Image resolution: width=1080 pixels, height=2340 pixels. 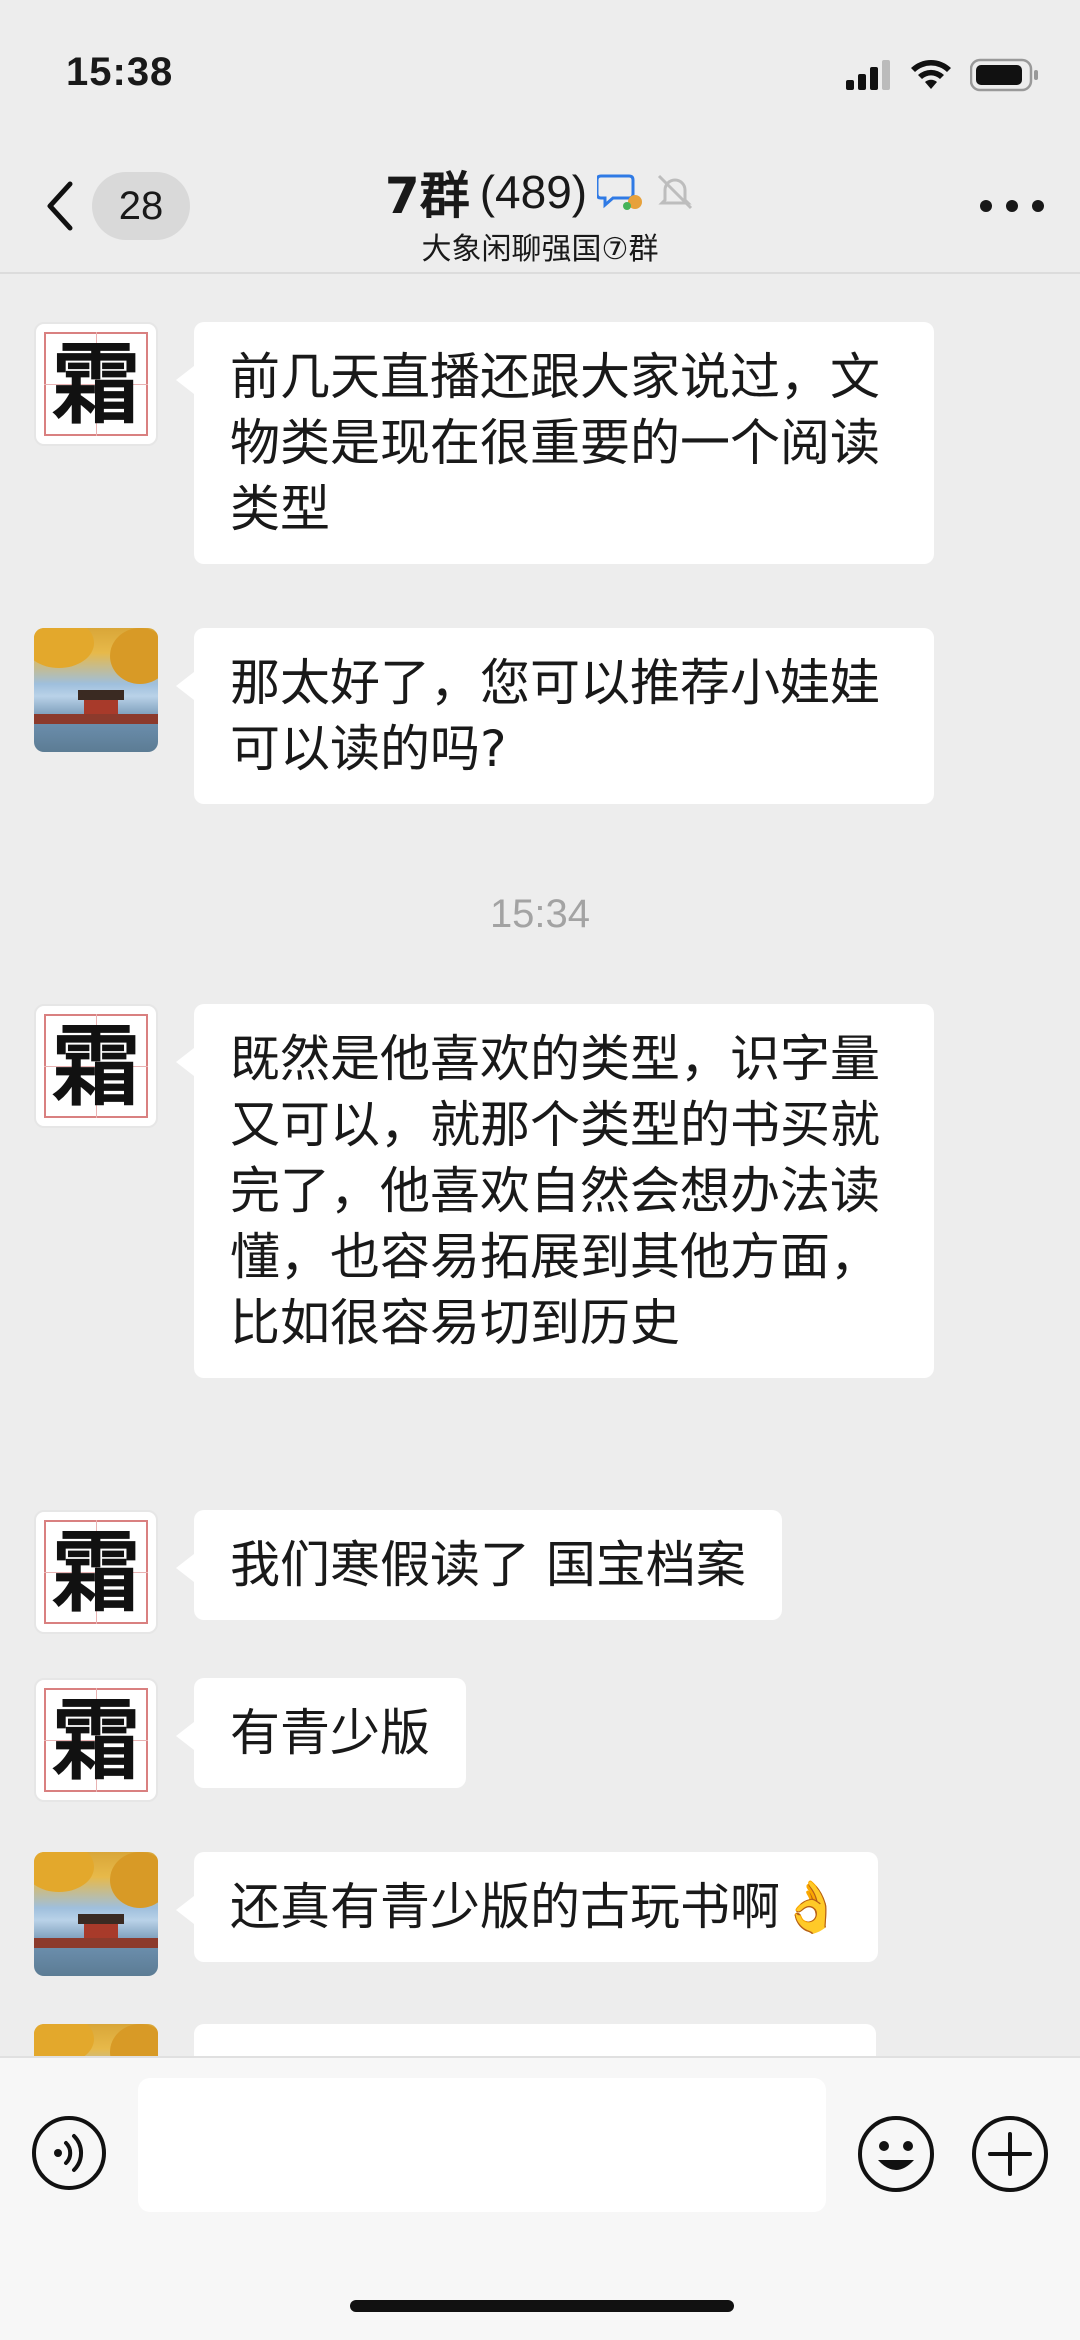 What do you see at coordinates (120, 72) in the screenshot?
I see `status-time: 15:38` at bounding box center [120, 72].